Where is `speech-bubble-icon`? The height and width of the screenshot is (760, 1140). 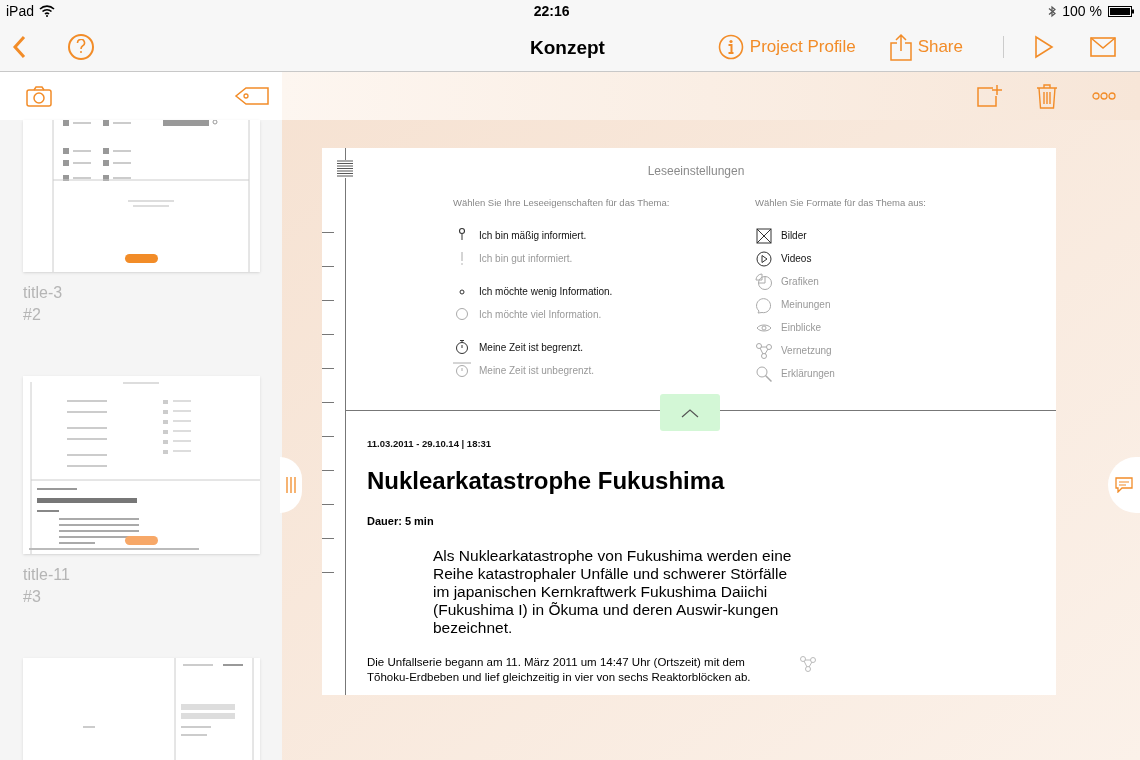 speech-bubble-icon is located at coordinates (764, 304).